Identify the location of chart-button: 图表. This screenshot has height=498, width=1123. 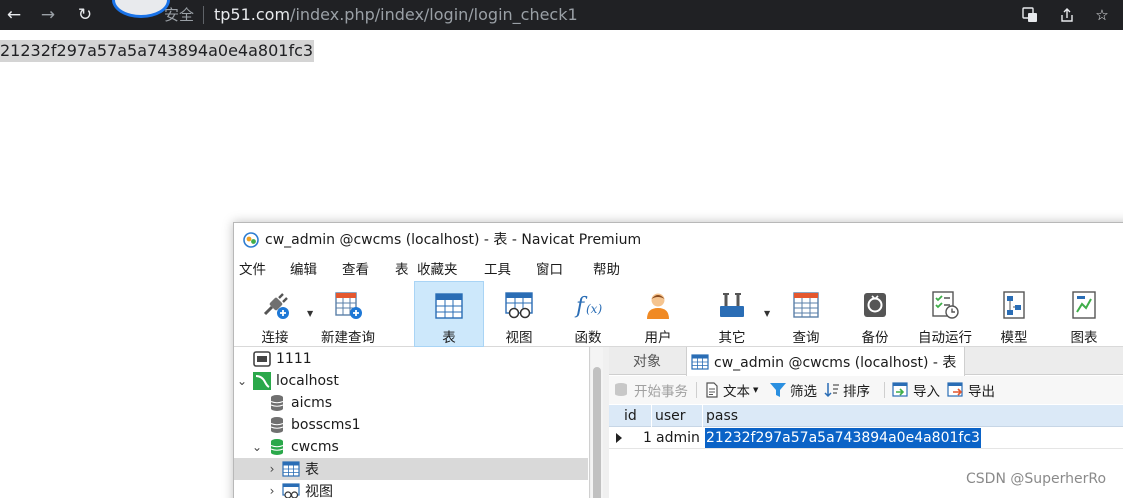
(1084, 314).